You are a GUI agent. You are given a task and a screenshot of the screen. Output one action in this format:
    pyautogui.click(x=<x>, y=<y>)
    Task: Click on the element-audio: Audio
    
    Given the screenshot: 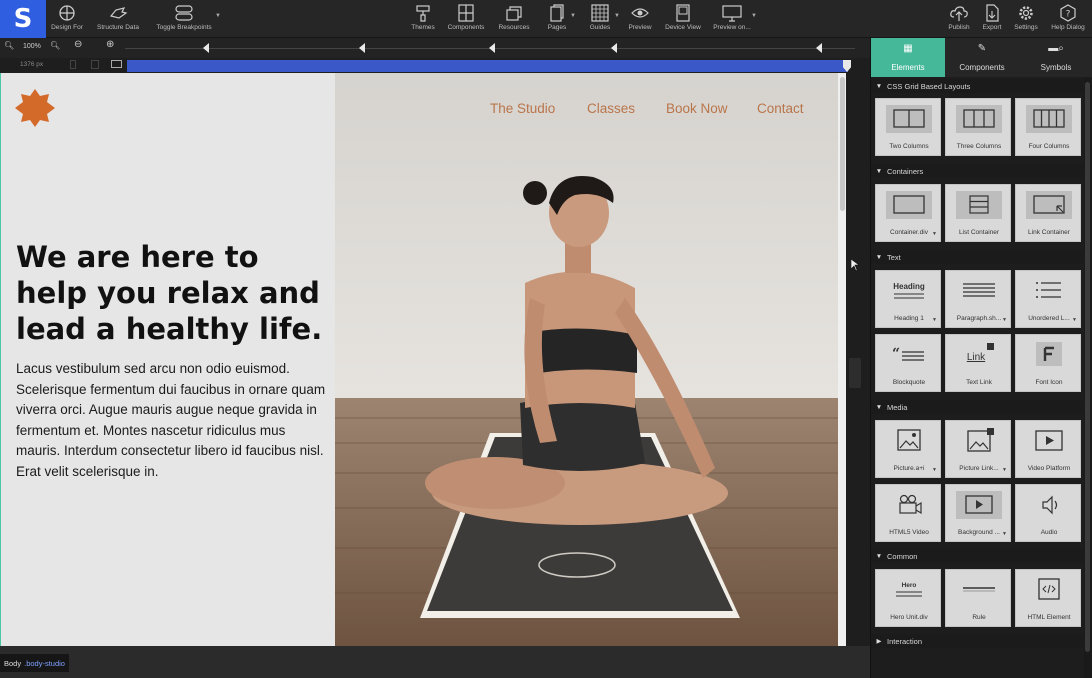 What is the action you would take?
    pyautogui.click(x=1048, y=513)
    